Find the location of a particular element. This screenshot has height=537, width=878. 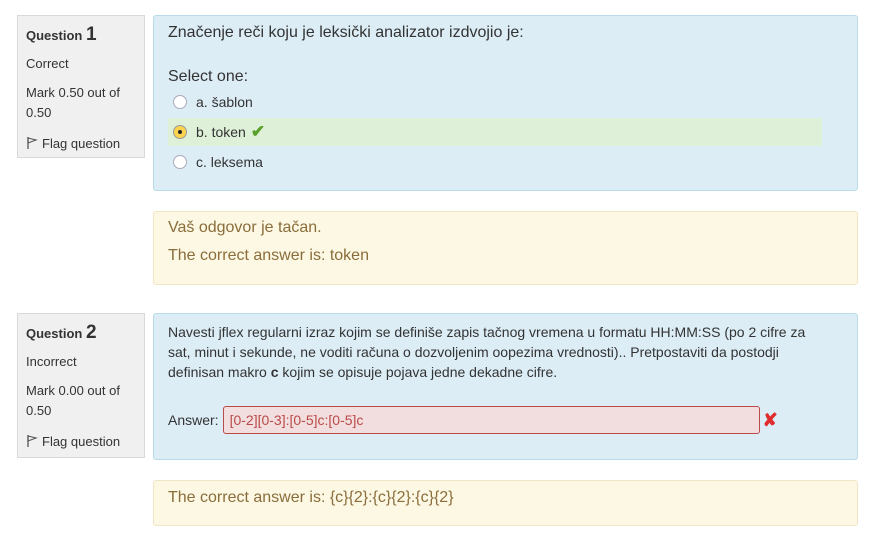

question-number: Question 2 is located at coordinates (85, 333).